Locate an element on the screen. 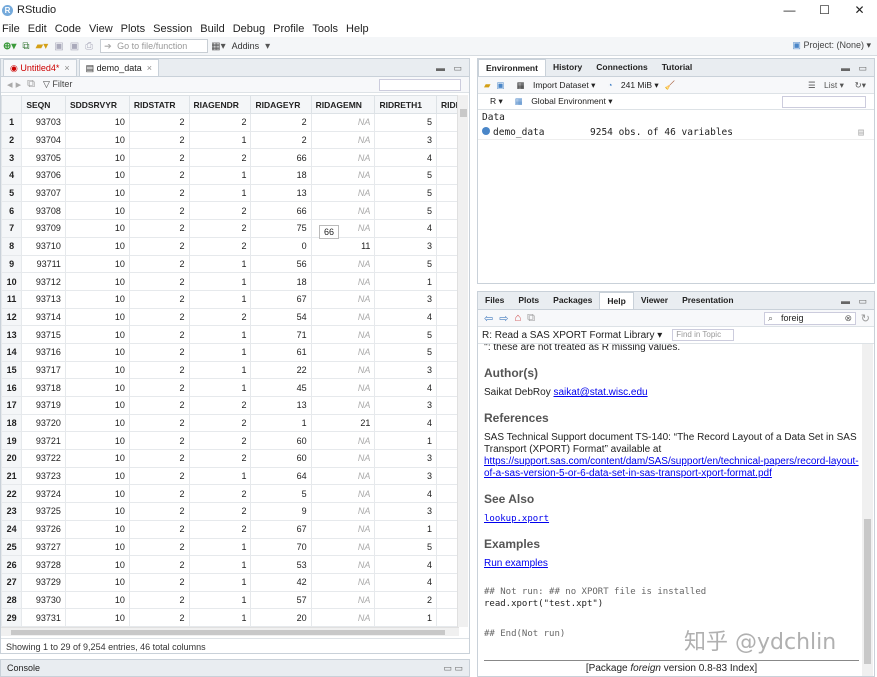 The width and height of the screenshot is (877, 677). back-arrow-icon: ⇦ is located at coordinates (488, 318).